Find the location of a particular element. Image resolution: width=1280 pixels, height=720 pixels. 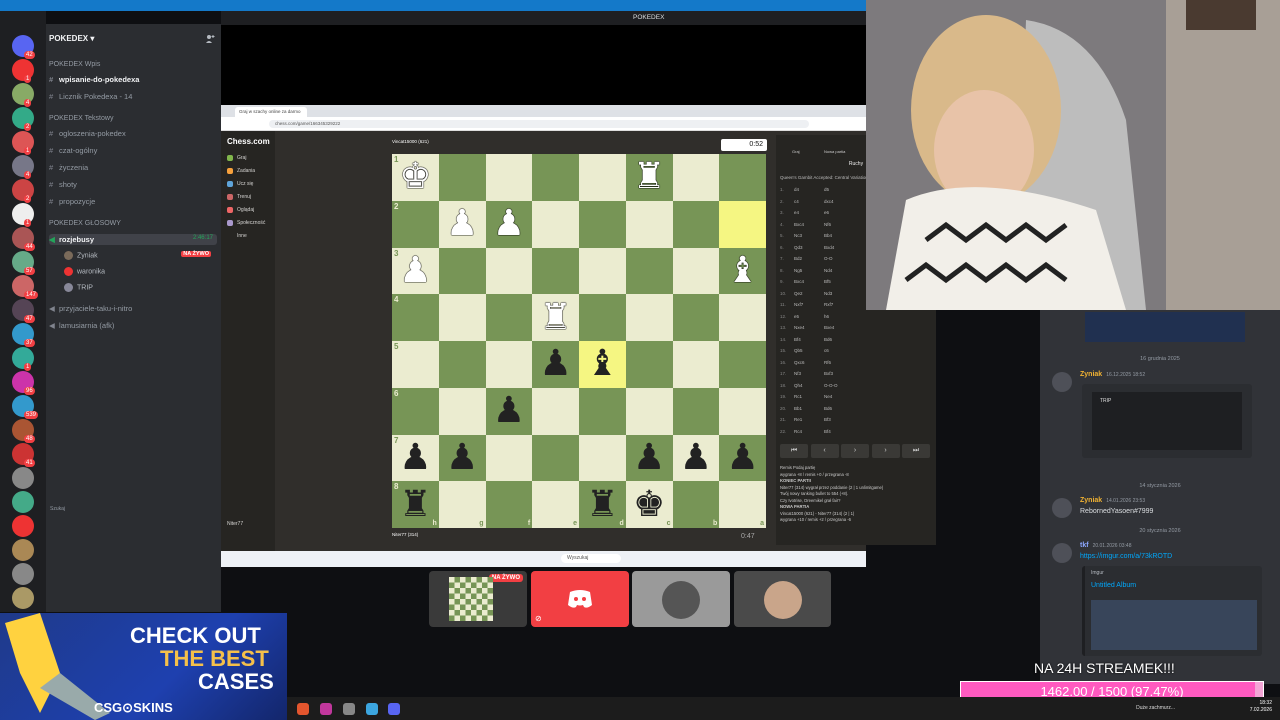

channel-czat-ogolny: # czat-ogólny is located at coordinates (73, 150).